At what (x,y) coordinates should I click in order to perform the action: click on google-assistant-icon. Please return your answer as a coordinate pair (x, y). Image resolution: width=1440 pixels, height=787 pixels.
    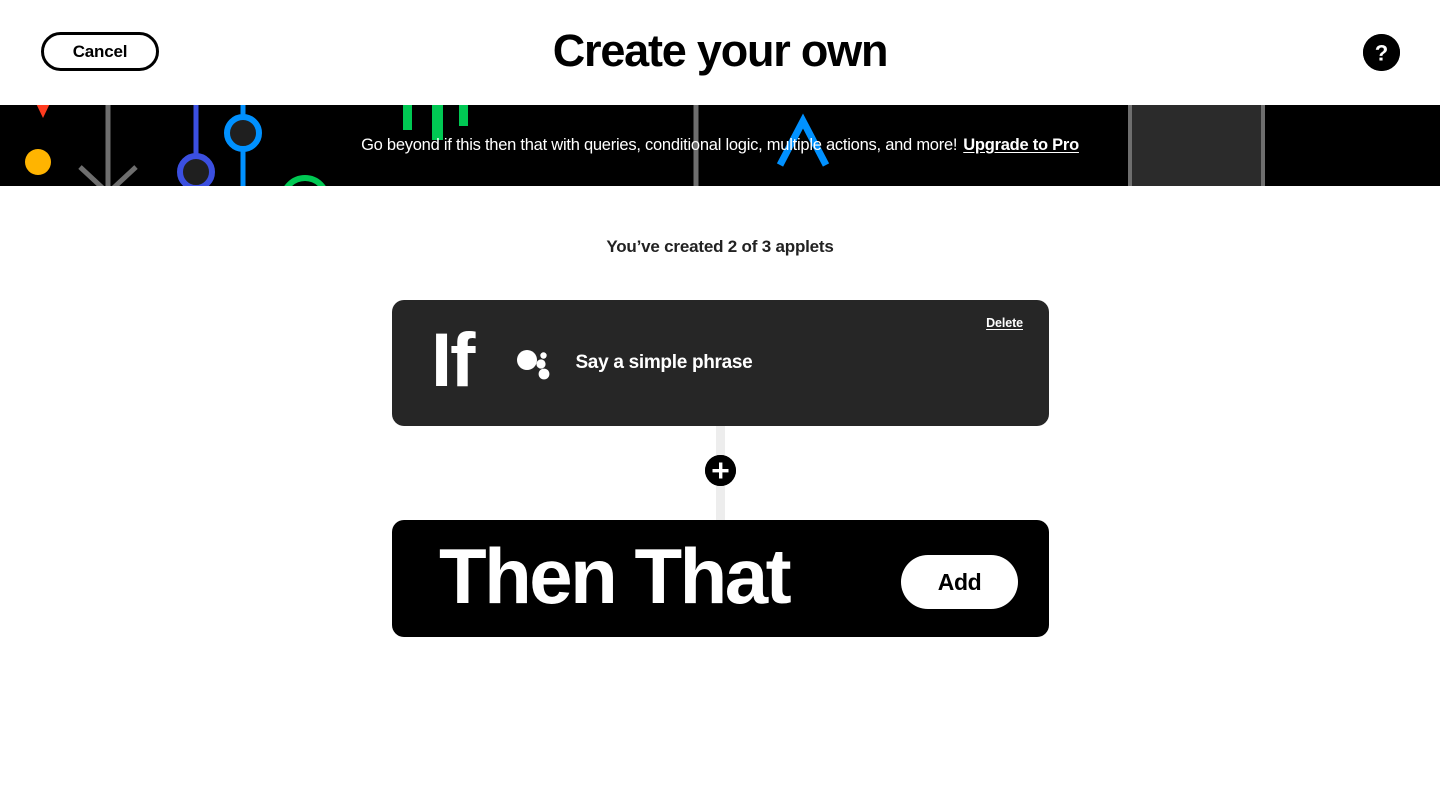
    Looking at the image, I should click on (533, 365).